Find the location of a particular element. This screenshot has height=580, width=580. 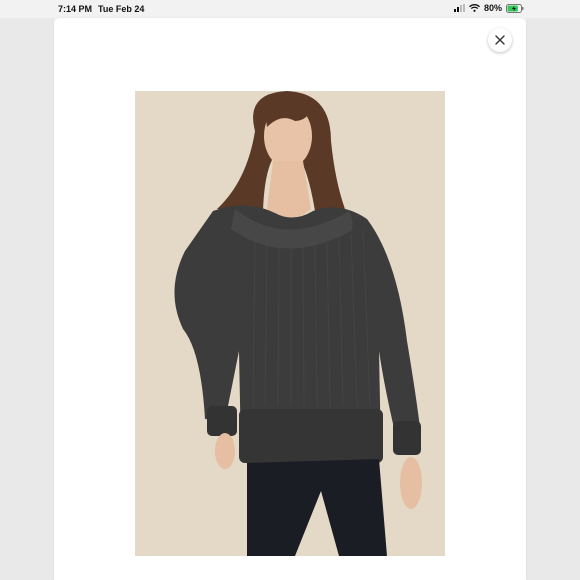

close-button is located at coordinates (500, 40).